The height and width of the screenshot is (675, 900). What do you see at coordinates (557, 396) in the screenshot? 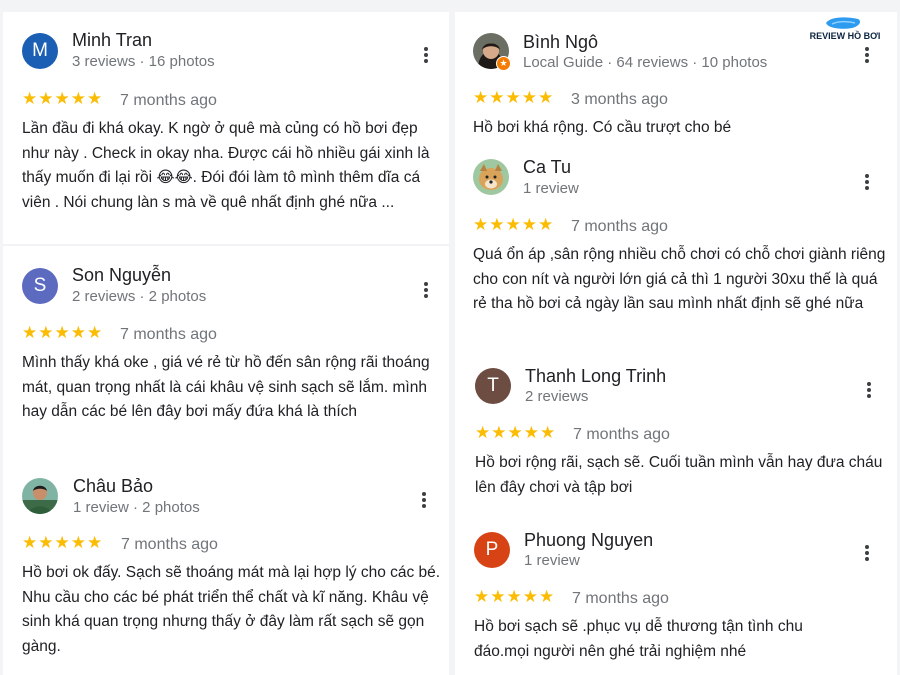
I see `reviewer-meta: 2 reviews` at bounding box center [557, 396].